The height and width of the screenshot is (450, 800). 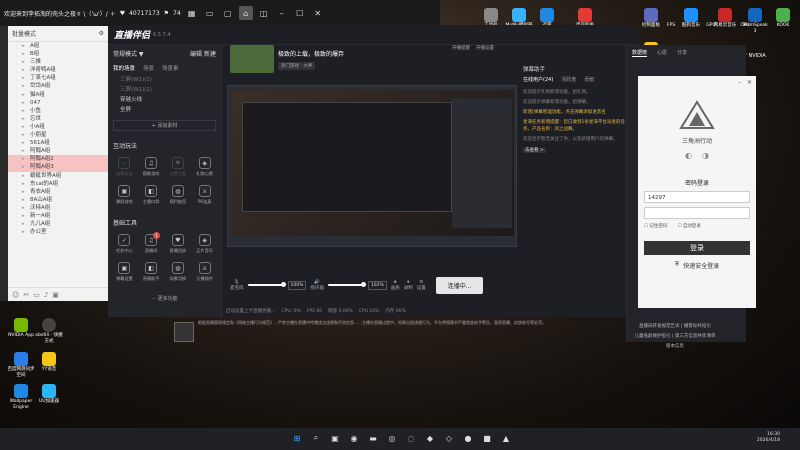 What do you see at coordinates (335, 438) in the screenshot?
I see `taskview-icon: ▣` at bounding box center [335, 438].